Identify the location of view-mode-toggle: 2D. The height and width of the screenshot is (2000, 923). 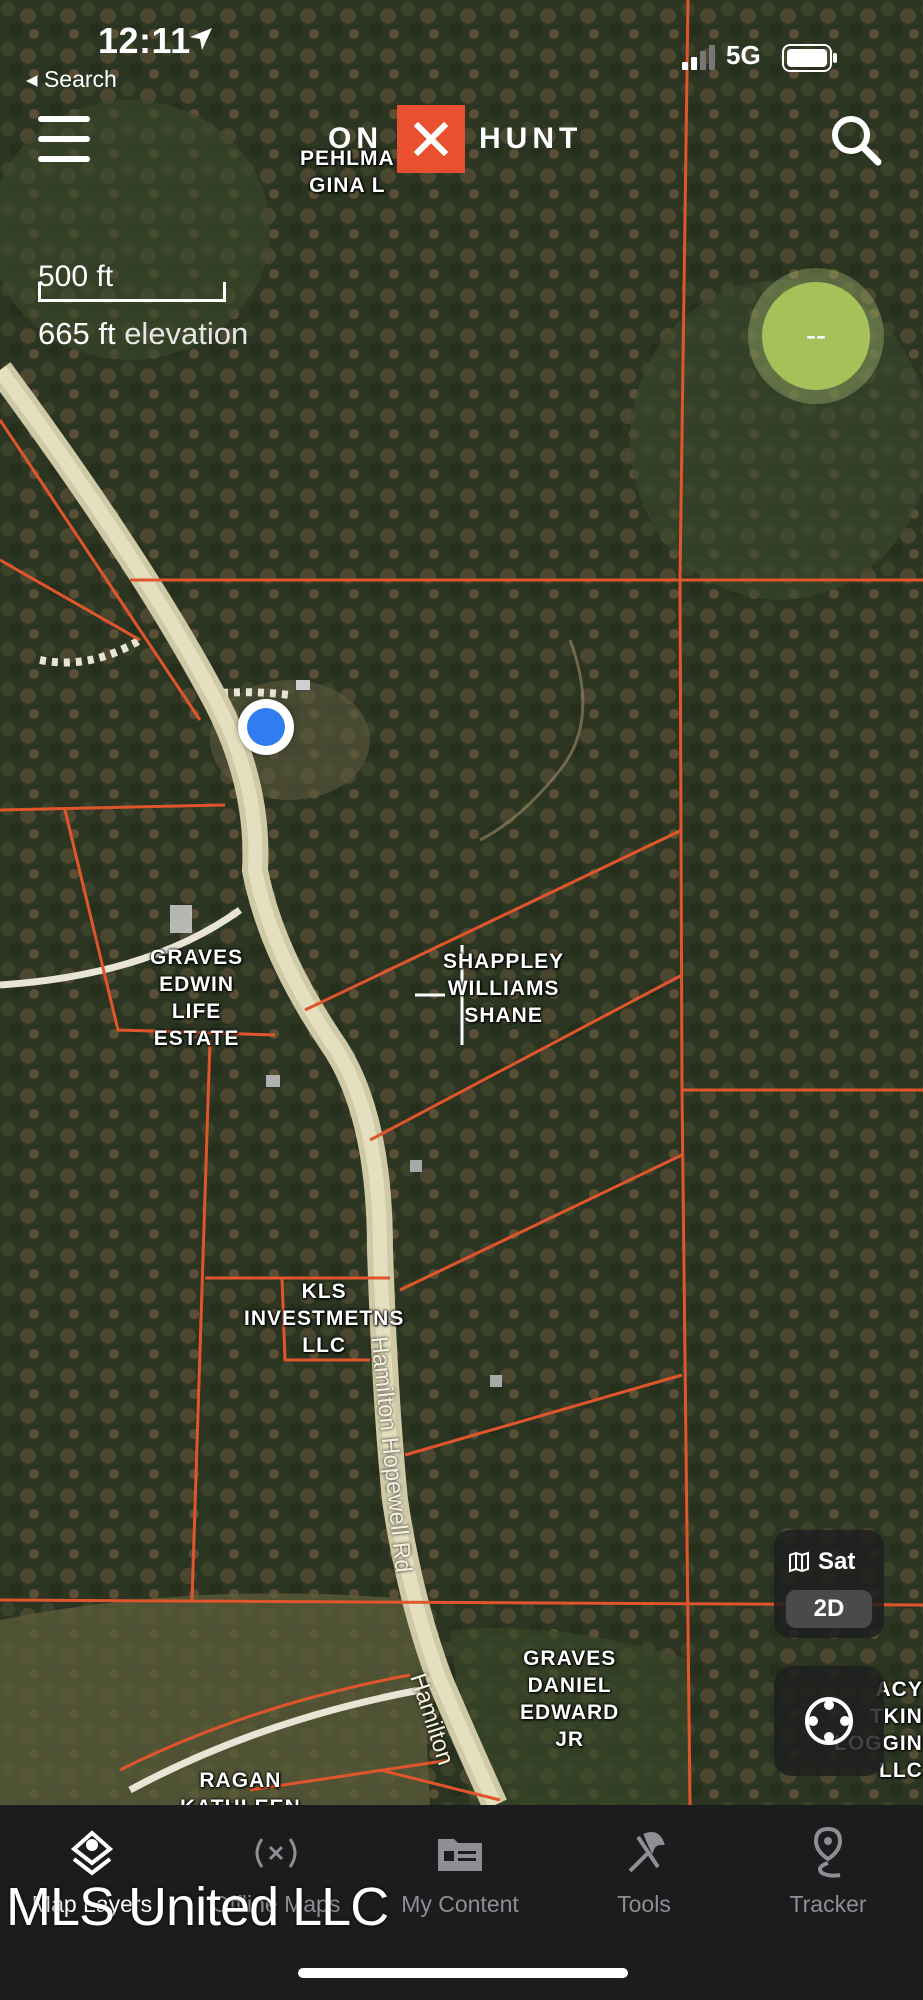
(829, 1609).